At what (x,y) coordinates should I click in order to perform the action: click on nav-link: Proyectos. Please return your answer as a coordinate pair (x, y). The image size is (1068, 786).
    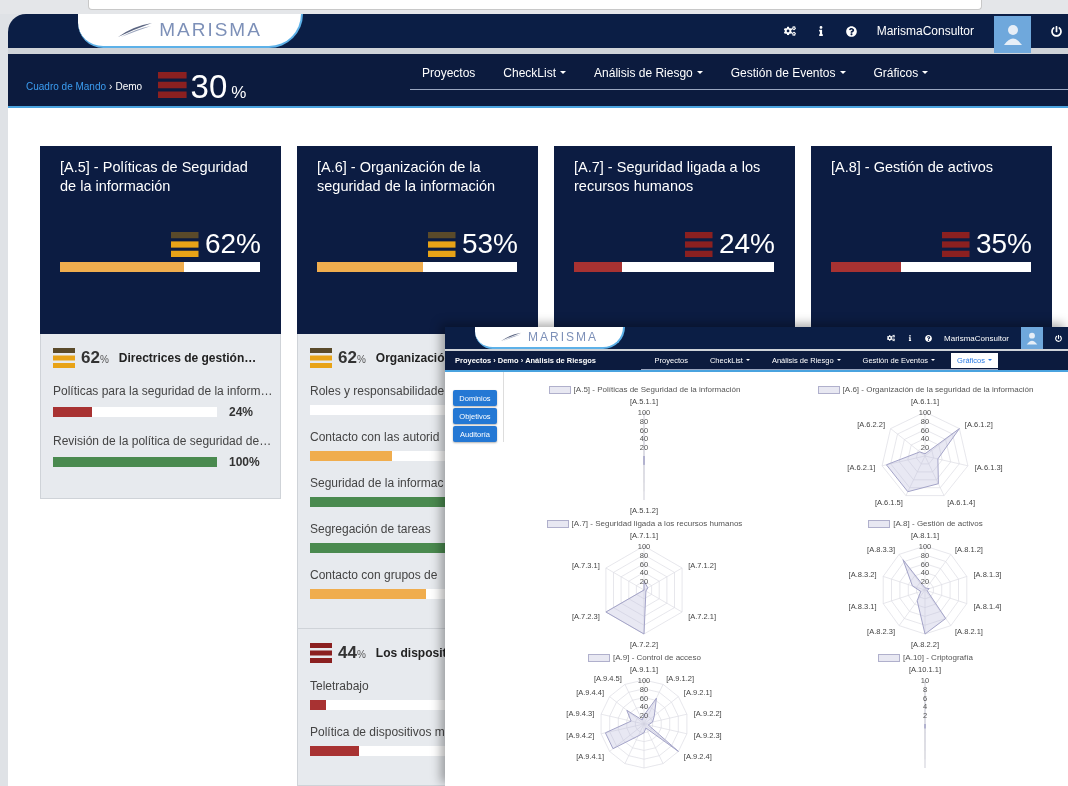
    Looking at the image, I should click on (449, 72).